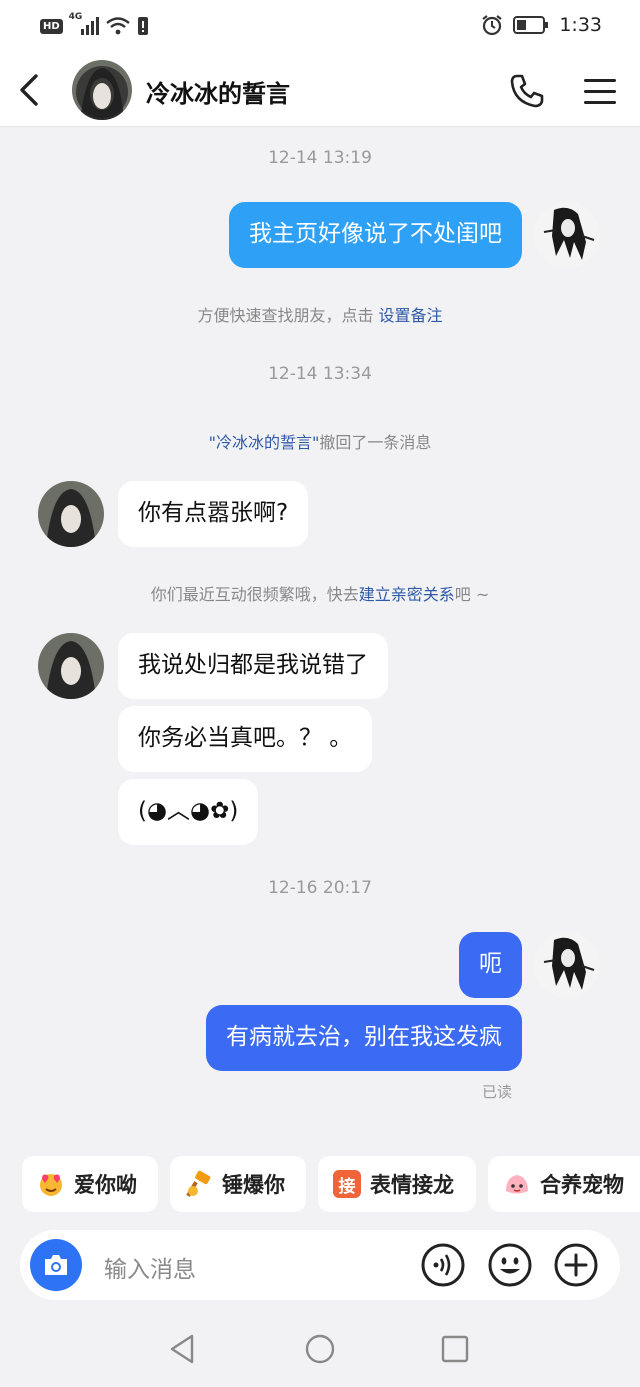 This screenshot has width=640, height=1387. Describe the element at coordinates (517, 1184) in the screenshot. I see `pet-icon` at that location.